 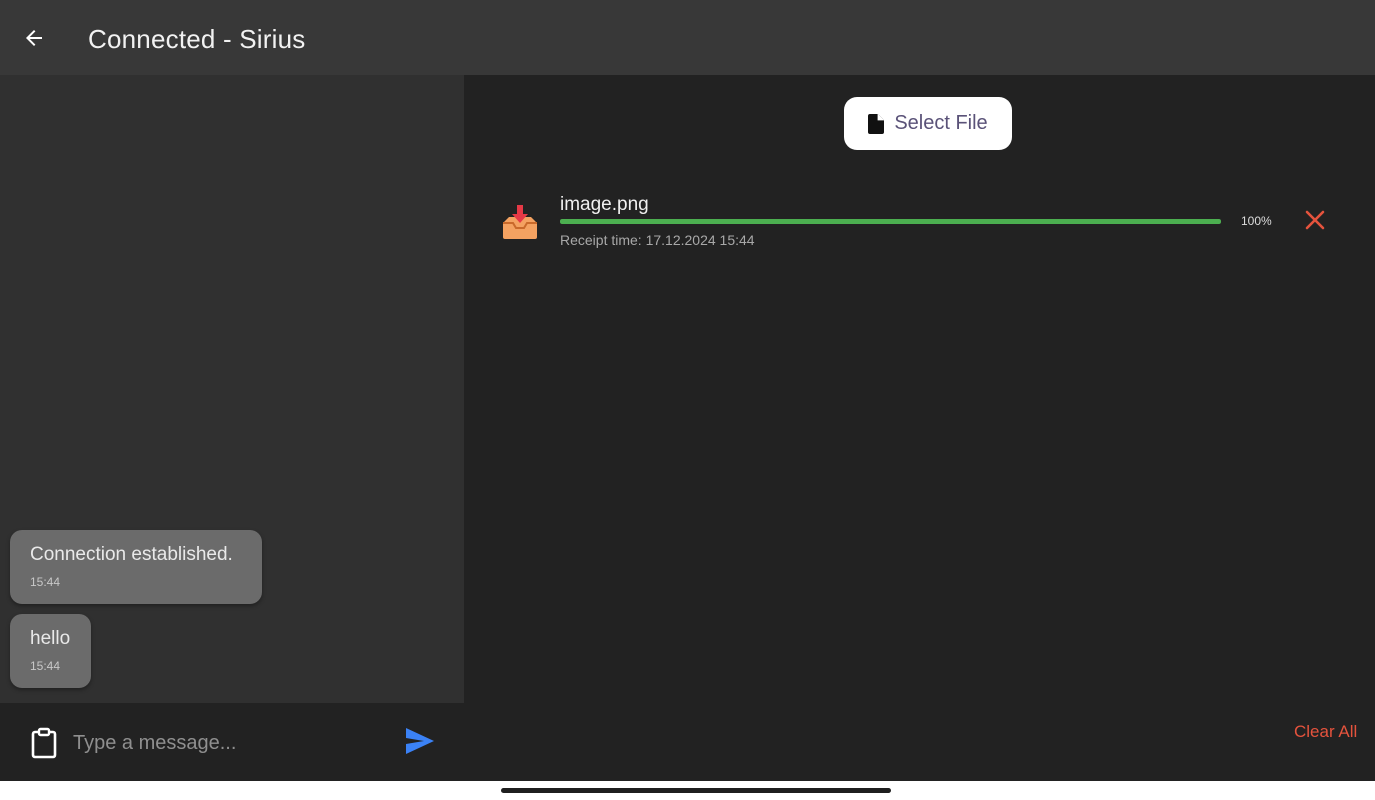 What do you see at coordinates (1325, 732) in the screenshot?
I see `clear-all-button: Clear All` at bounding box center [1325, 732].